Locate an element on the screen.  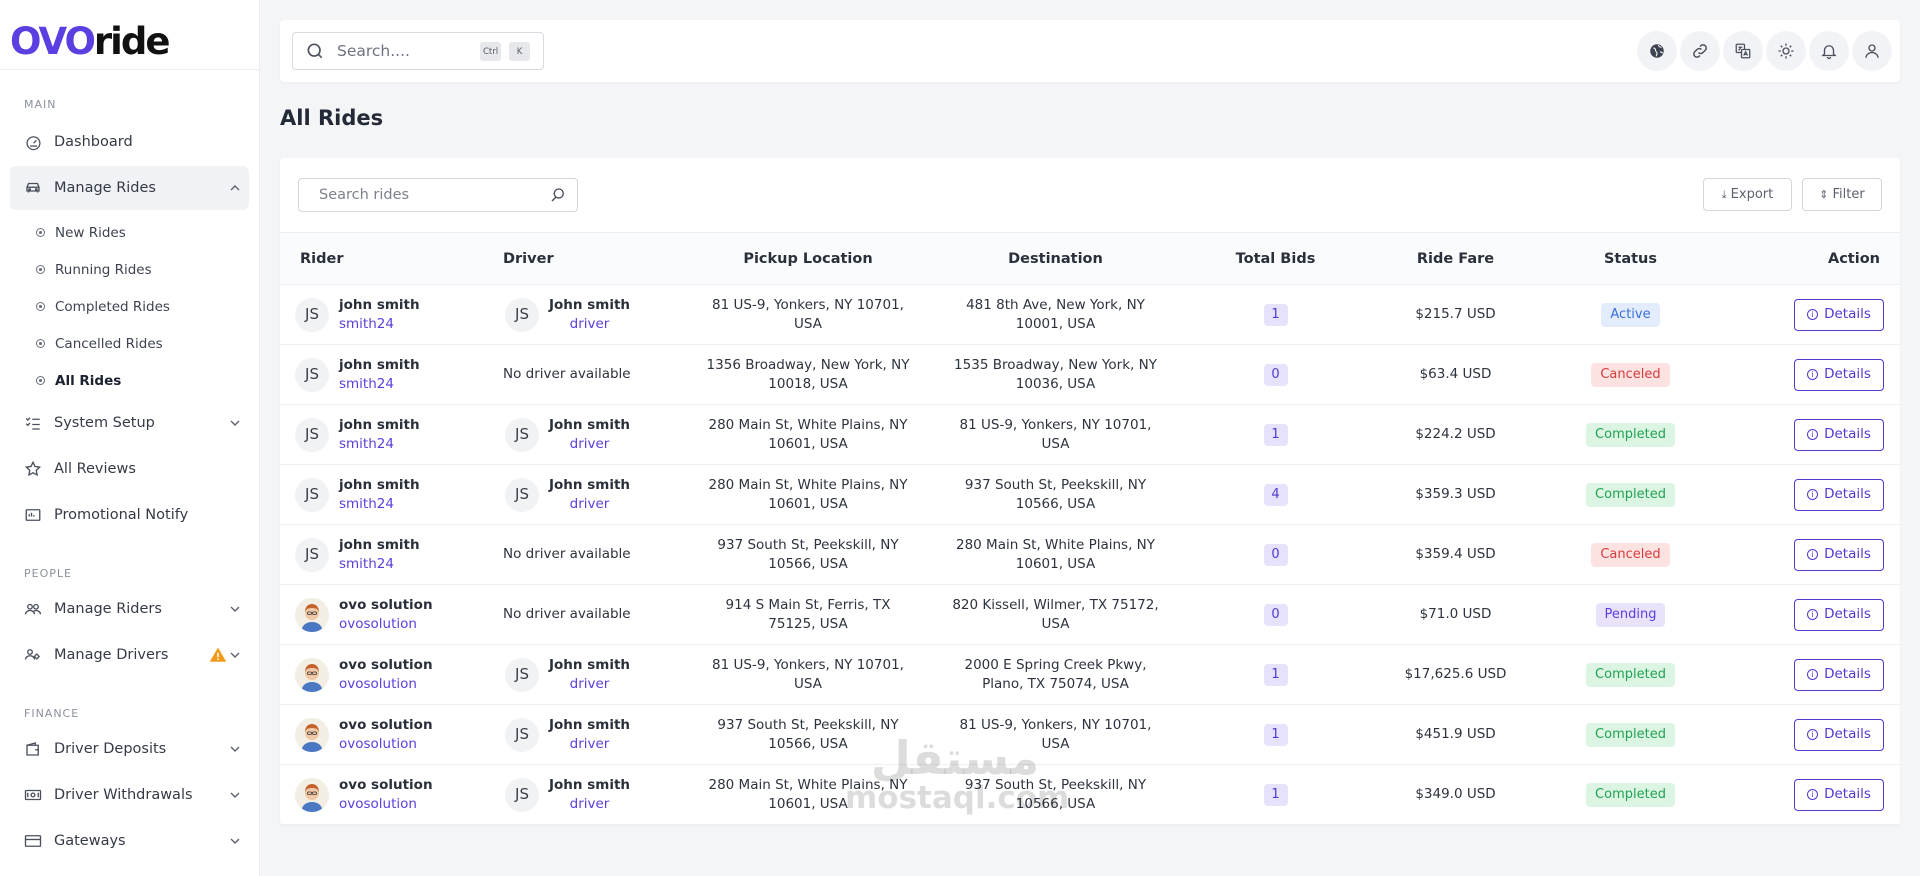
column-header-driver: Driver is located at coordinates (588, 258).